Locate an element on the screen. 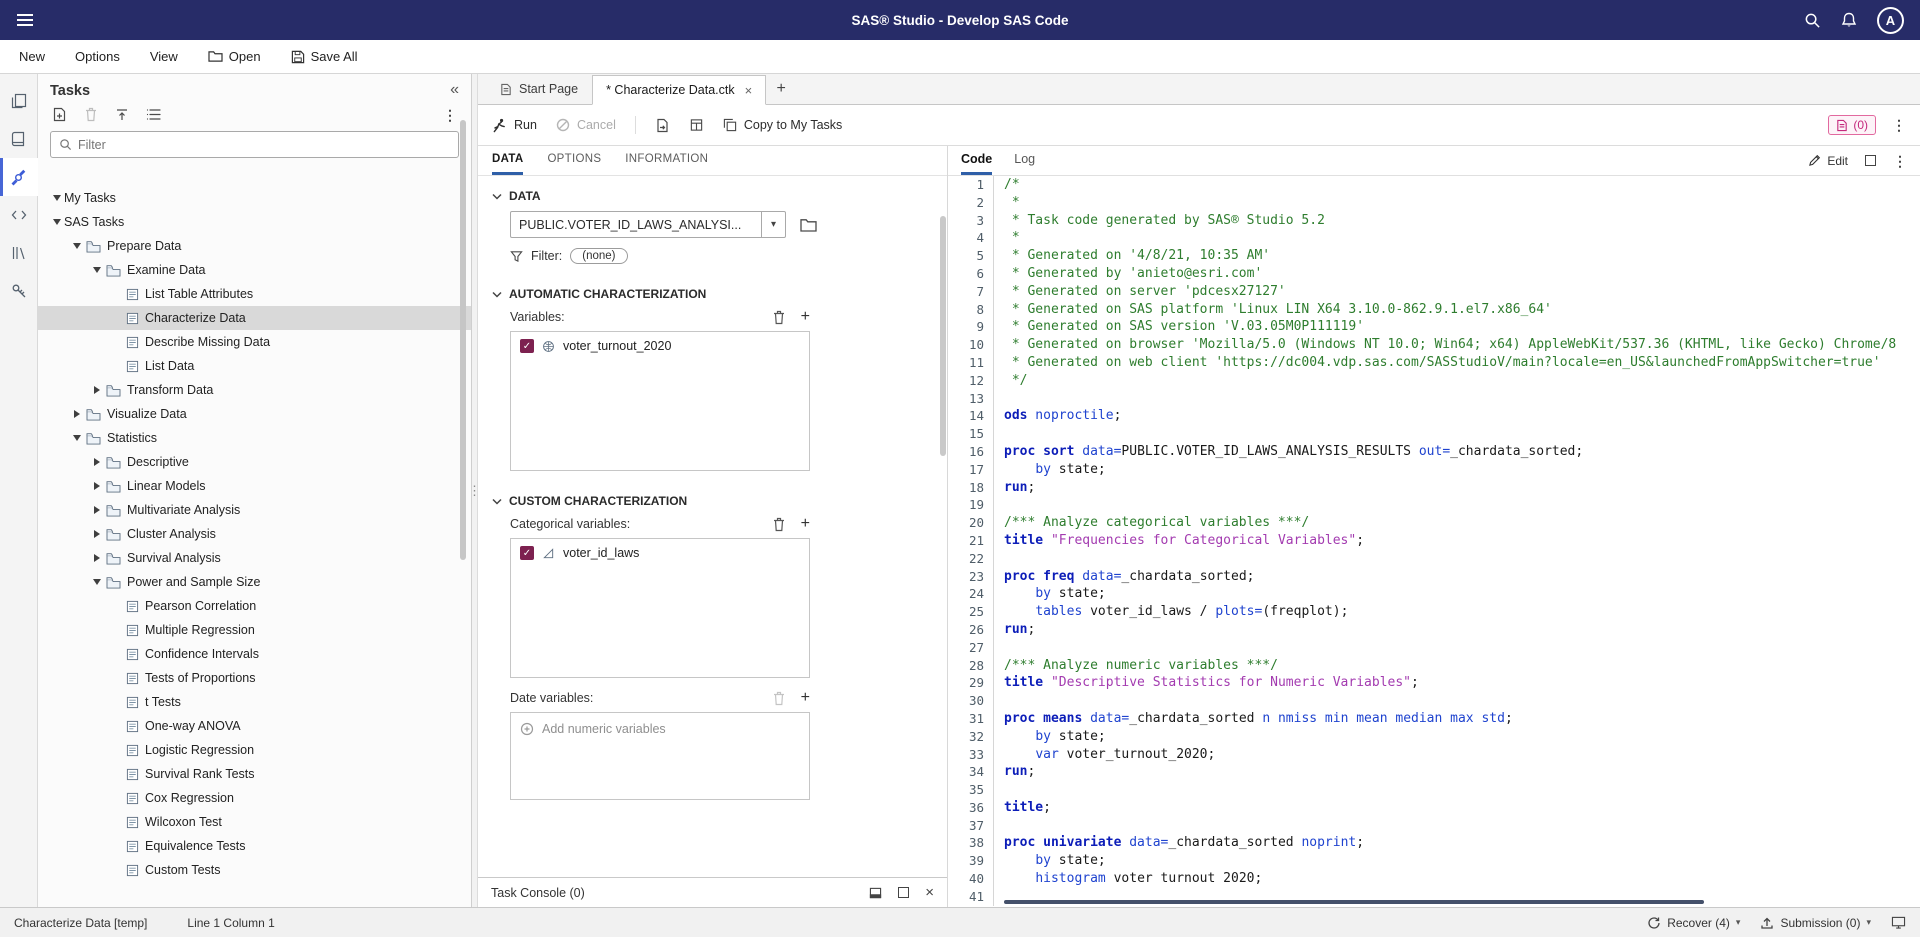  search-icon is located at coordinates (1812, 20).